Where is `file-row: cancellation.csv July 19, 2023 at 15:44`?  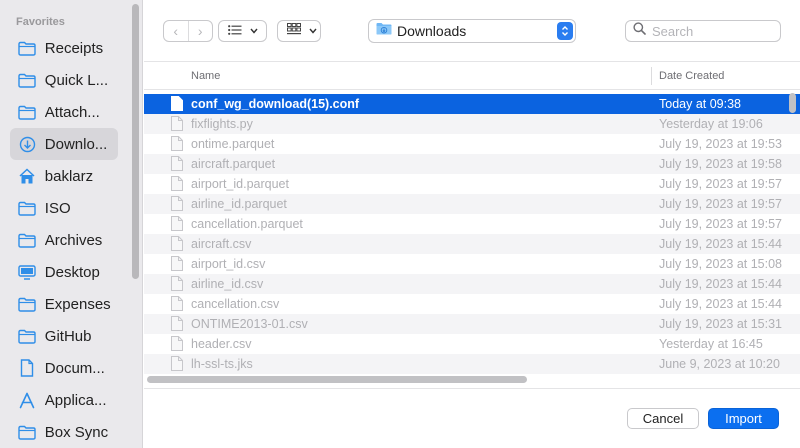 file-row: cancellation.csv July 19, 2023 at 15:44 is located at coordinates (472, 304).